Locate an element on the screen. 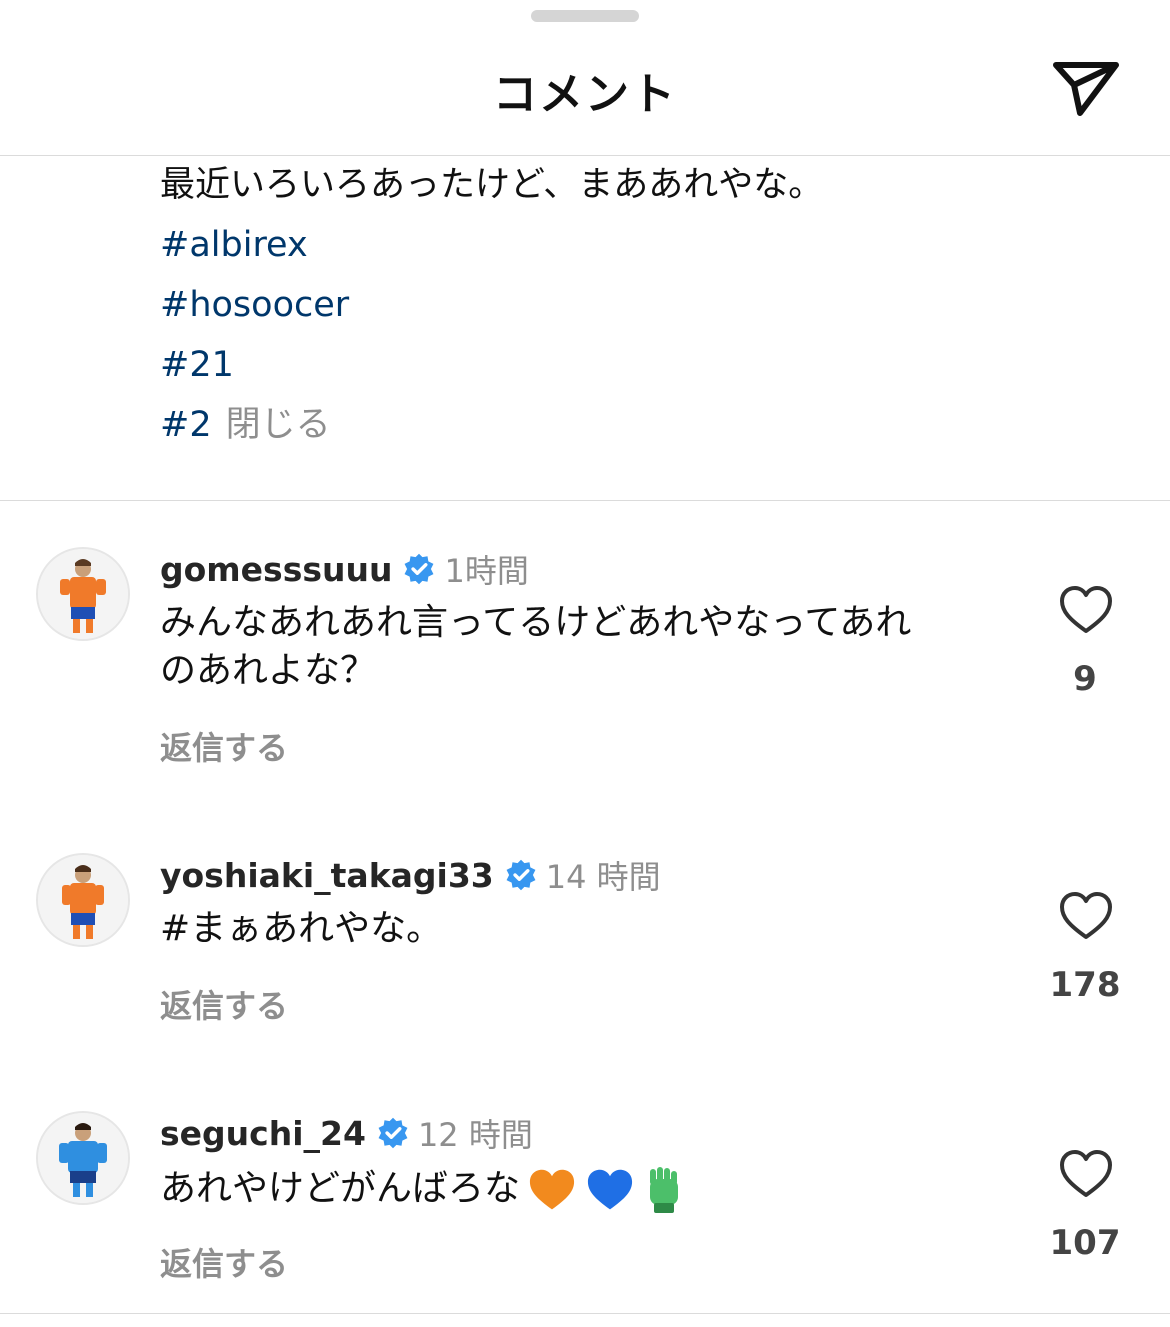 The width and height of the screenshot is (1170, 1327). like-count: 178 is located at coordinates (1085, 985).